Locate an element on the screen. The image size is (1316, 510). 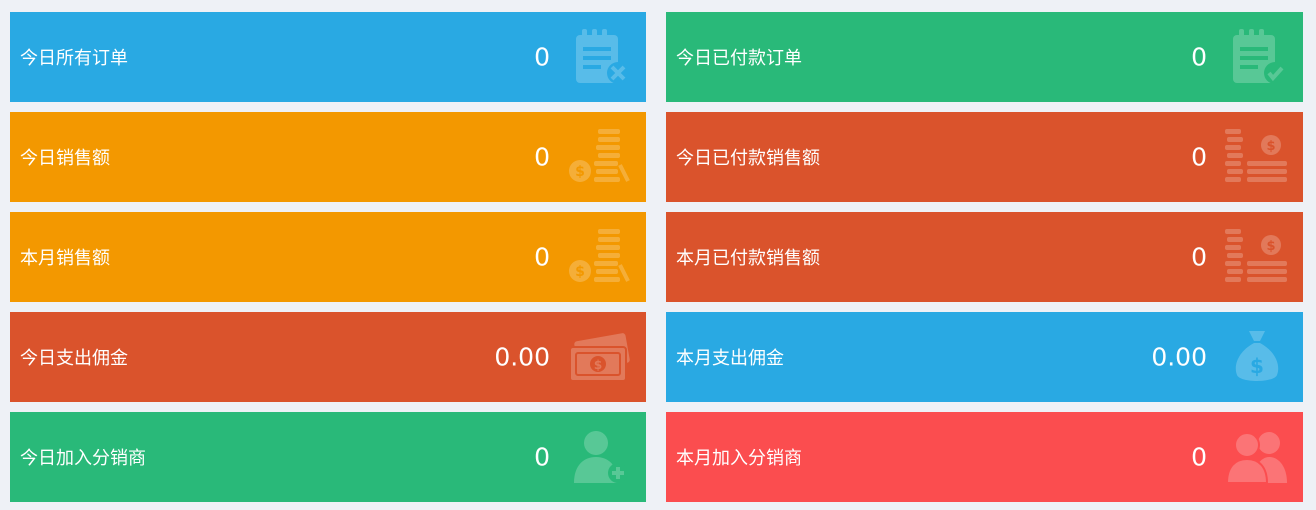
card-label: 本月销售额 is located at coordinates (65, 258).